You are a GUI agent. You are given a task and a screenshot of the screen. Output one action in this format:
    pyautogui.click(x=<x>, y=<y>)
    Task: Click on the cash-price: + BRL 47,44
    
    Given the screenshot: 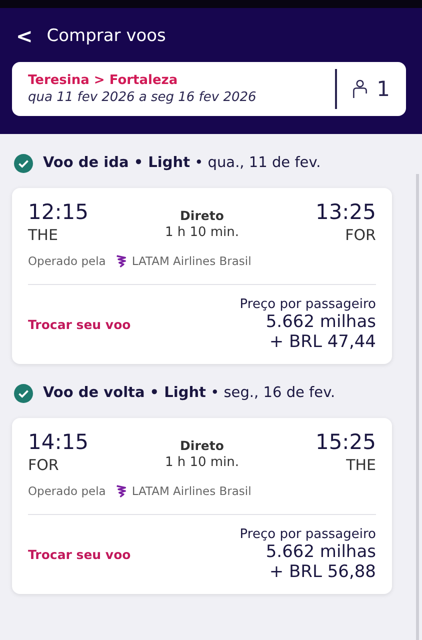 What is the action you would take?
    pyautogui.click(x=322, y=342)
    